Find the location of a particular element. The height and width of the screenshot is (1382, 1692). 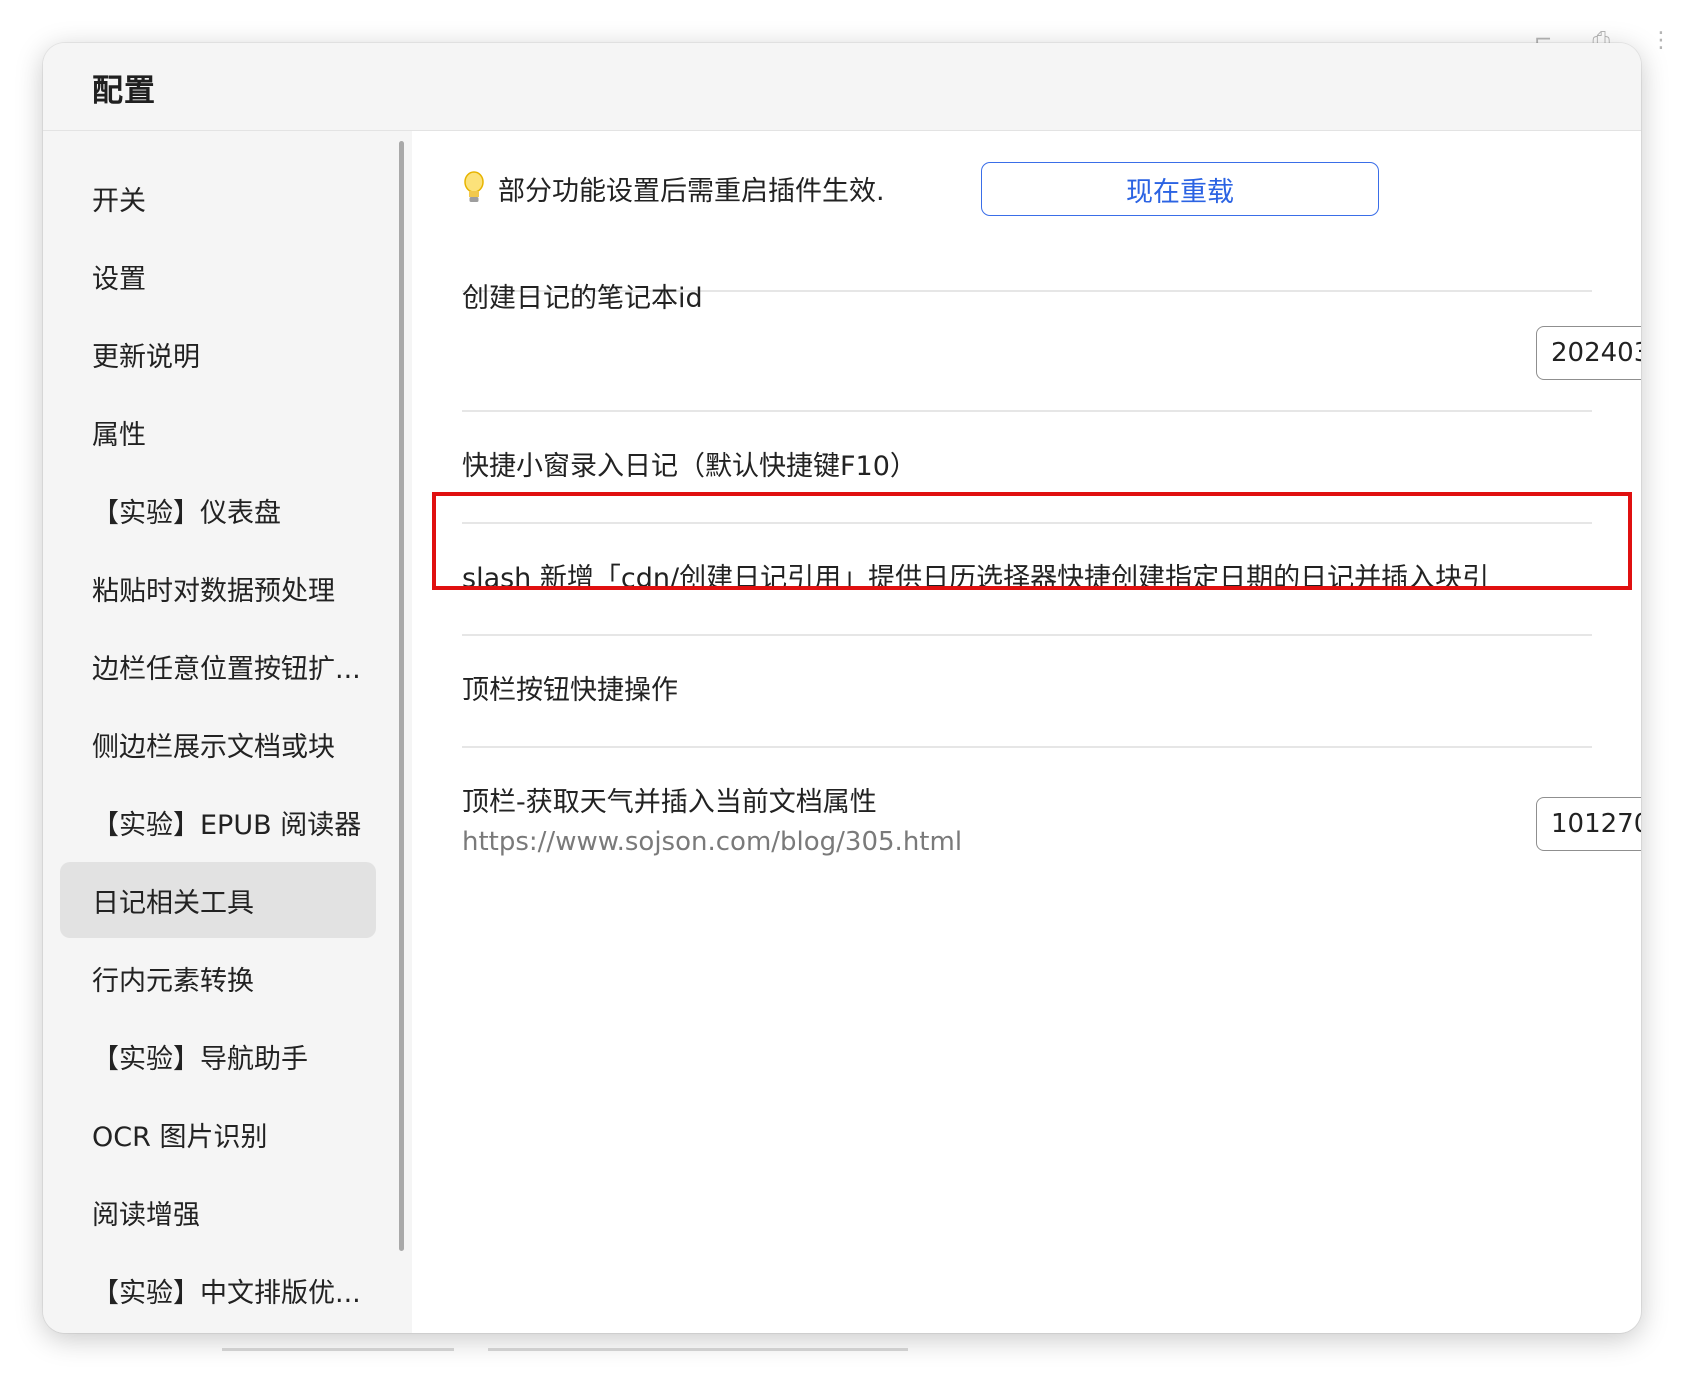

notebook-id-input is located at coordinates (1588, 353).